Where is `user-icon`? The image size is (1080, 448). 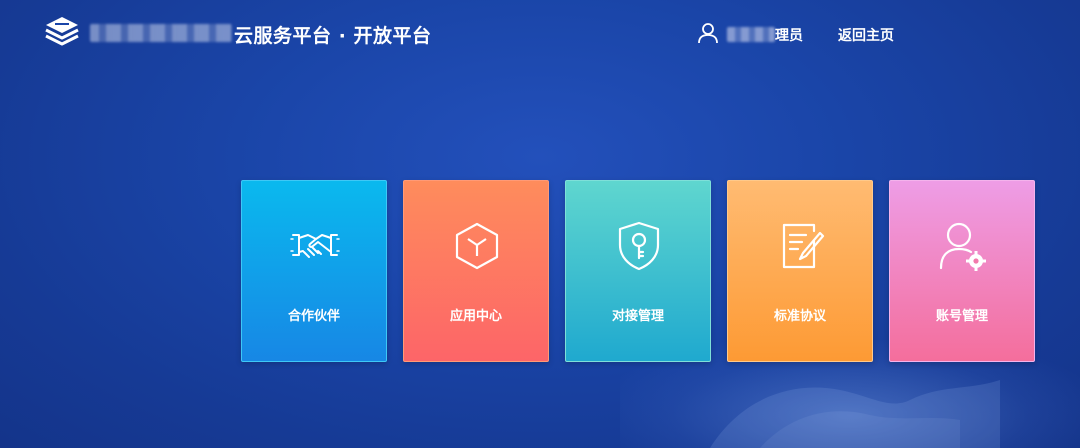 user-icon is located at coordinates (708, 33).